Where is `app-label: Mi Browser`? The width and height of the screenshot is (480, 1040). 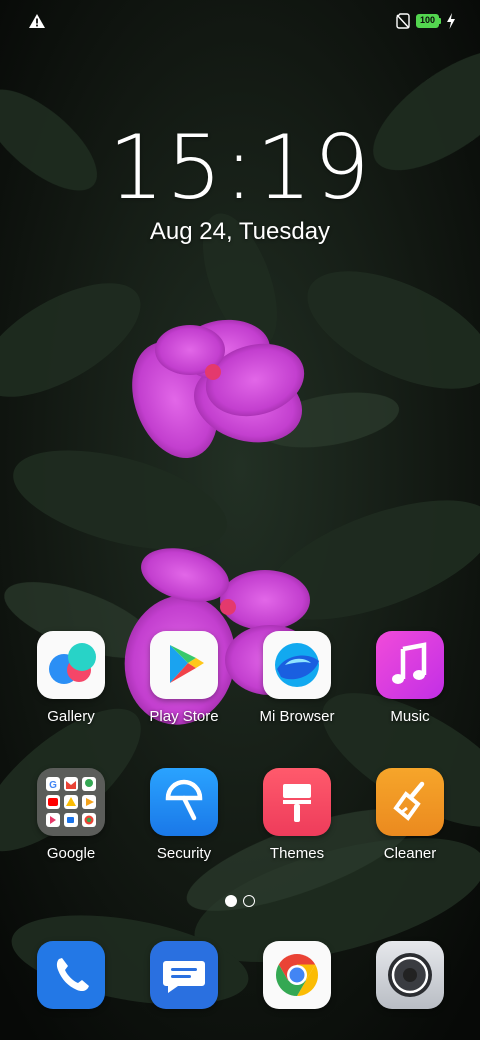
app-label: Mi Browser is located at coordinates (297, 716).